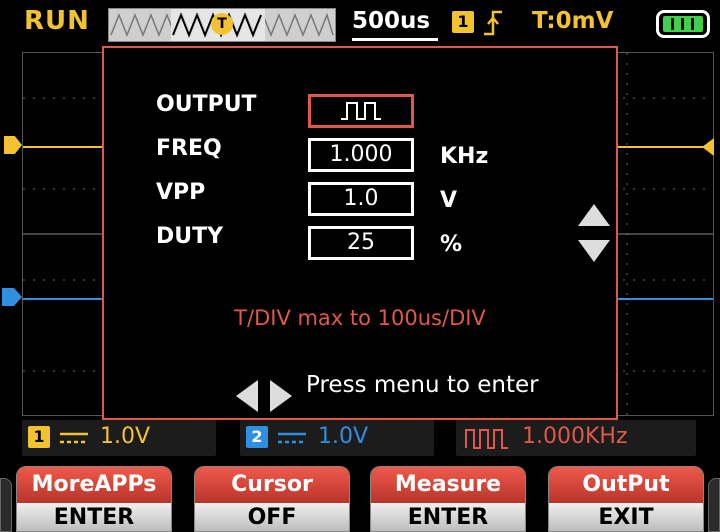 The width and height of the screenshot is (720, 532). I want to click on softkey-measure: Measure ENTER, so click(448, 499).